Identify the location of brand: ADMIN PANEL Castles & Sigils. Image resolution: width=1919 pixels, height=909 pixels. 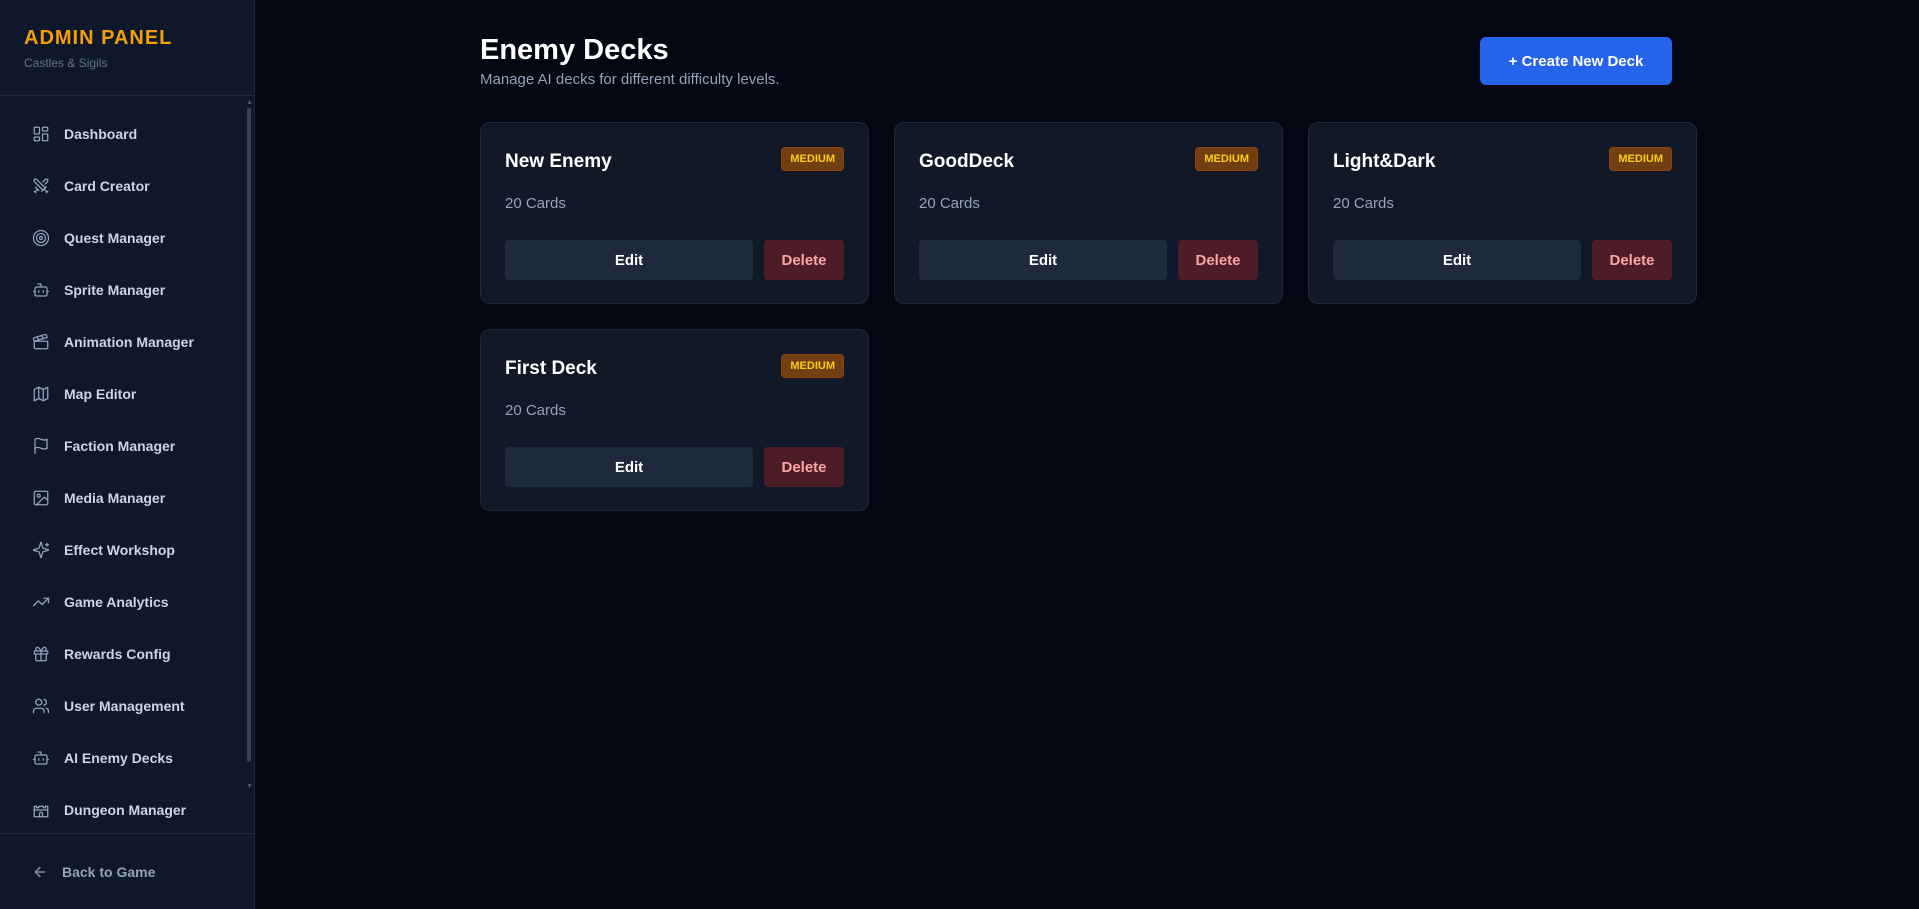
(127, 48).